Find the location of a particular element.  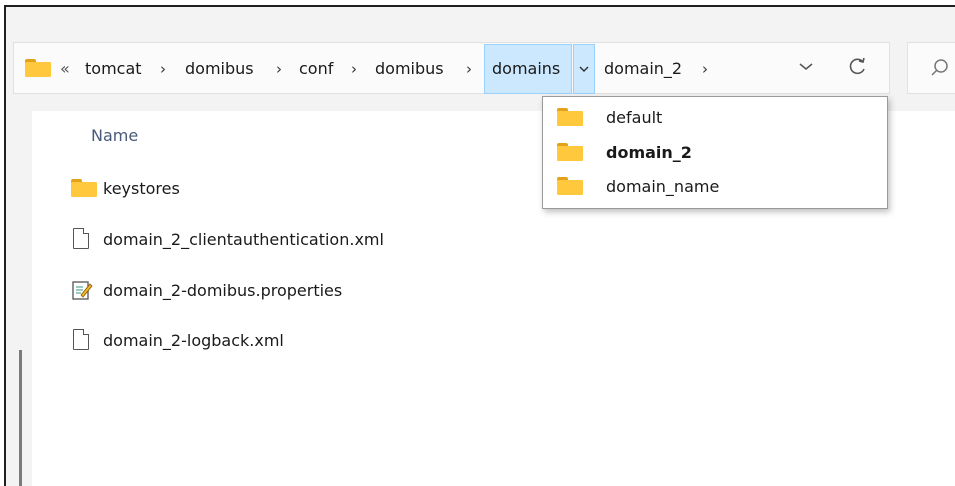

refresh-button is located at coordinates (857, 69).